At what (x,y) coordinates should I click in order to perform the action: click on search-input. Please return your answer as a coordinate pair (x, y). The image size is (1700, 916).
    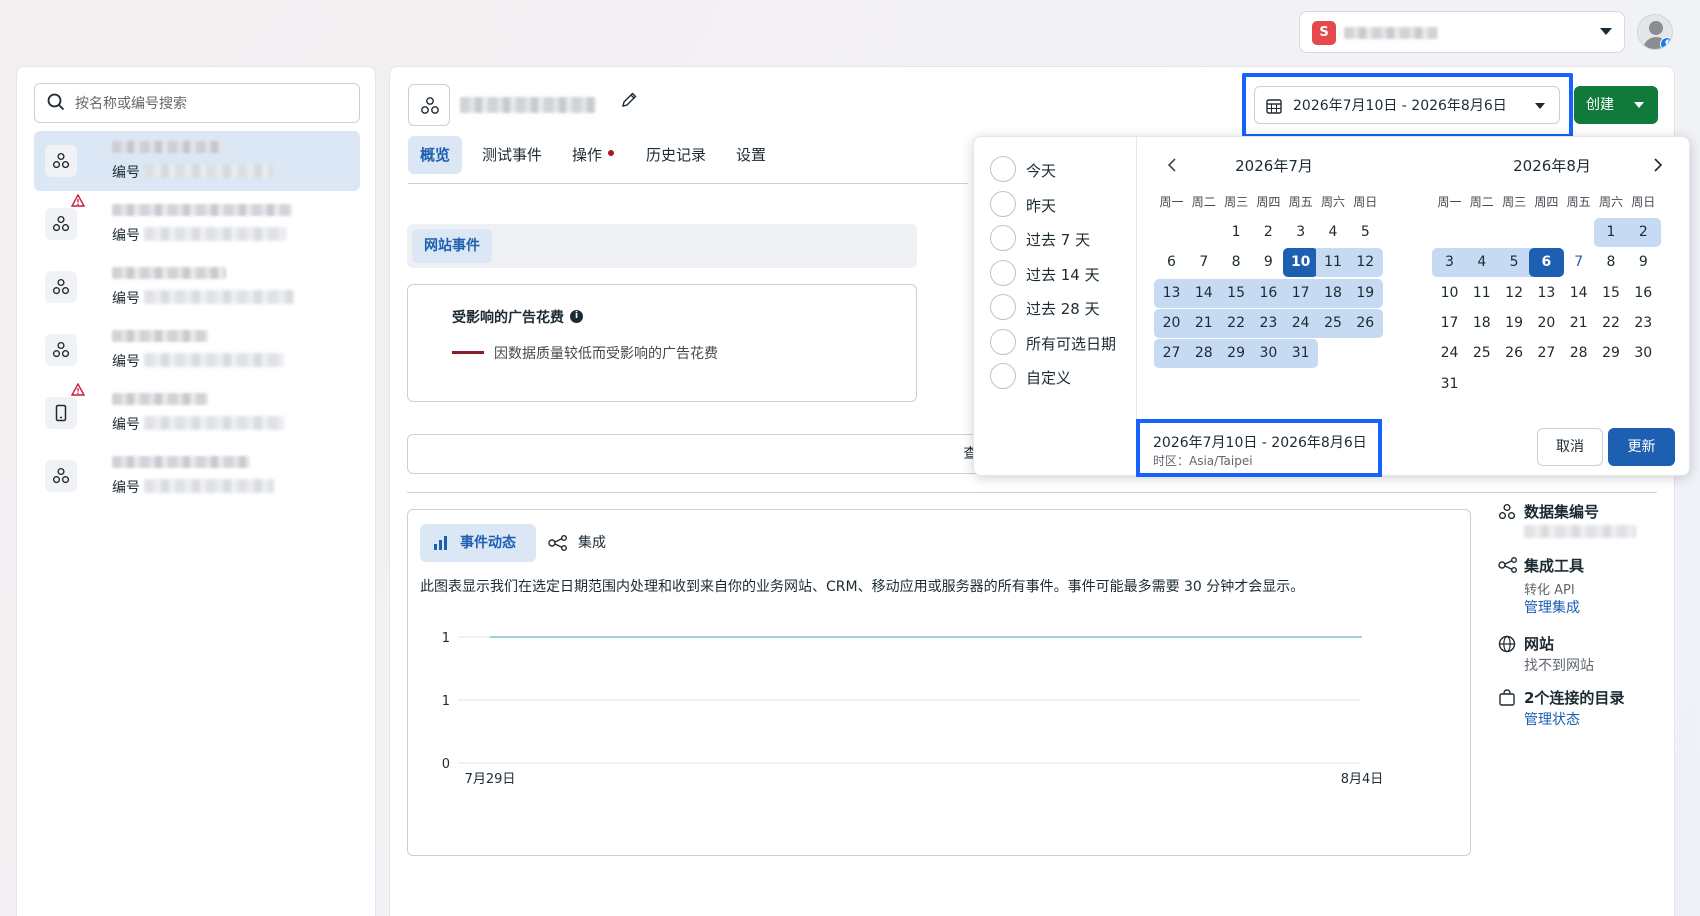
    Looking at the image, I should click on (210, 104).